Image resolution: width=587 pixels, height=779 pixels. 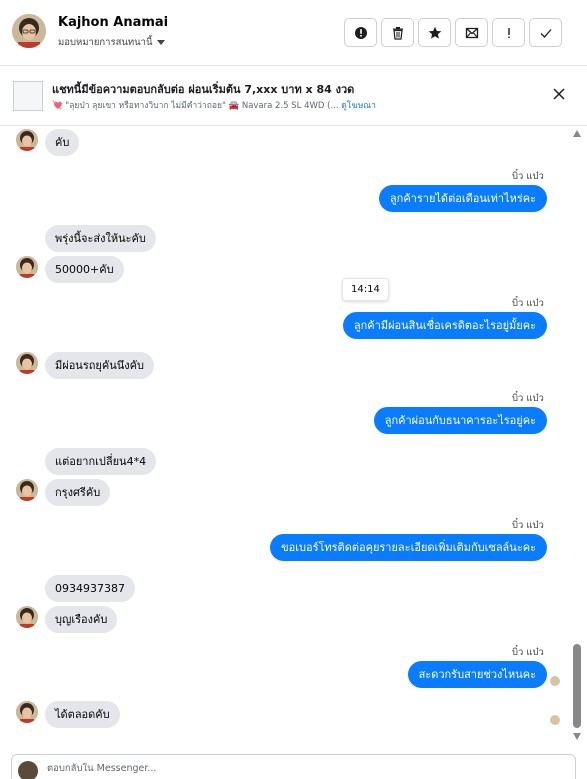 I want to click on timestamp-tooltip: 14:14, so click(x=365, y=289).